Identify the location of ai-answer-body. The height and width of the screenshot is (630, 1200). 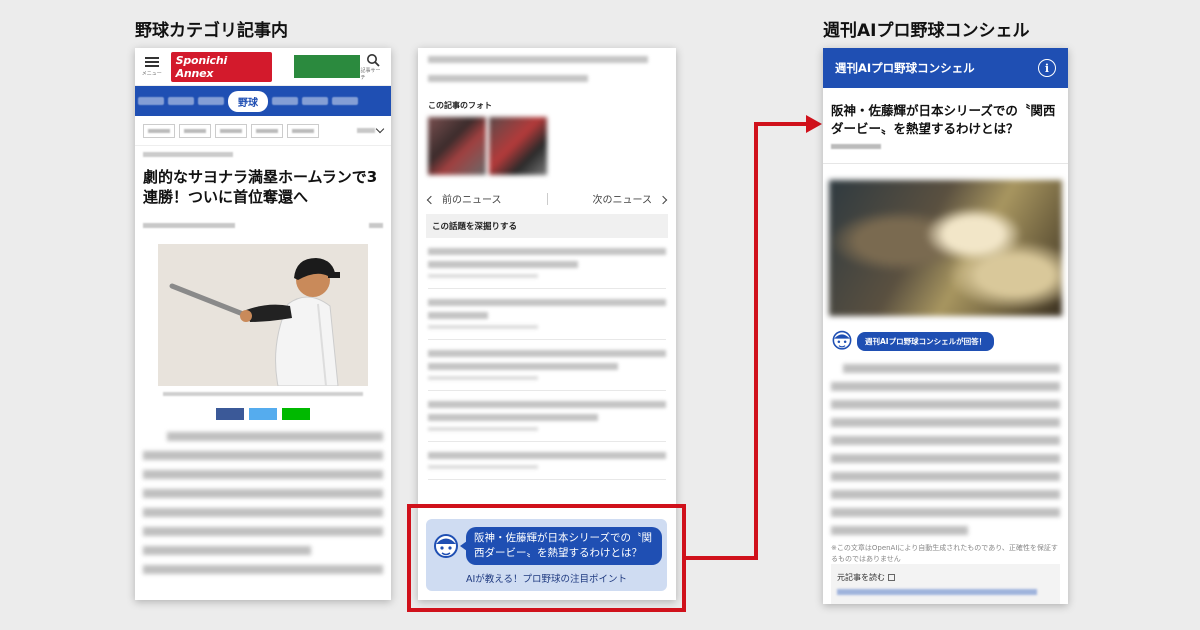
(945, 449).